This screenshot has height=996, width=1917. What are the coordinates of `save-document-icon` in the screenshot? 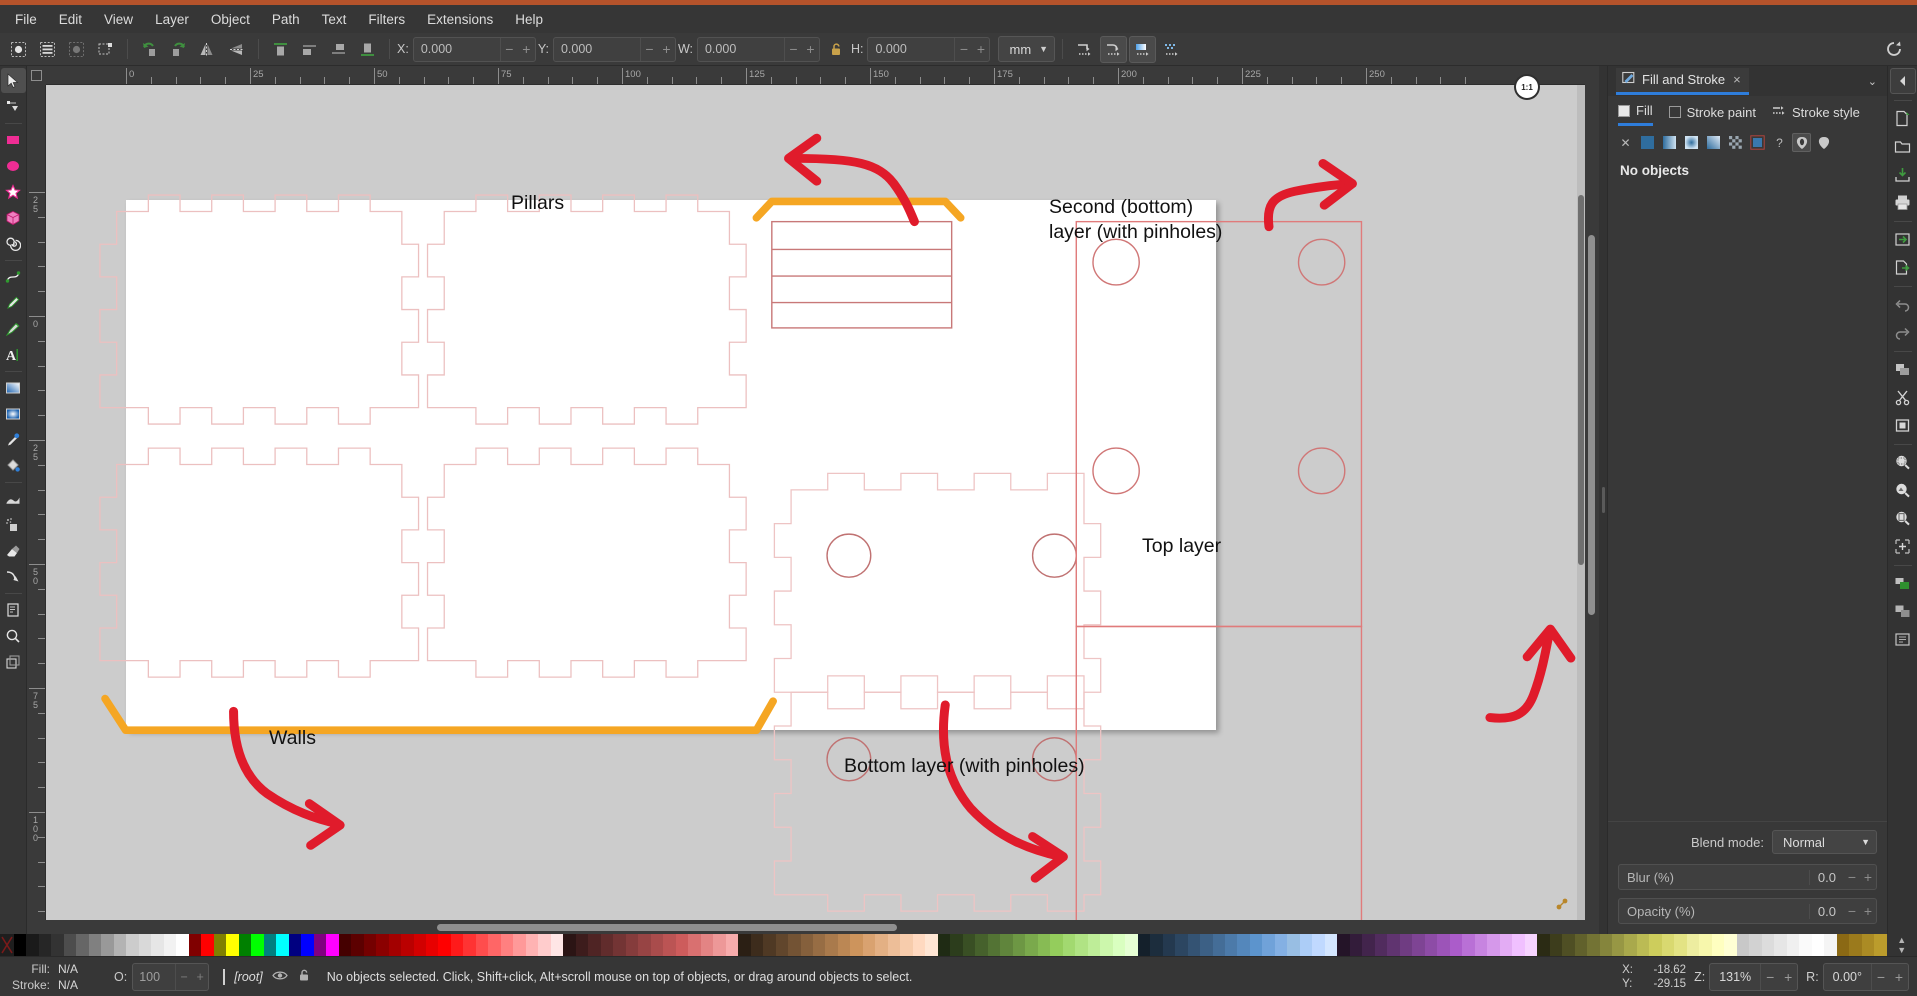 It's located at (1903, 174).